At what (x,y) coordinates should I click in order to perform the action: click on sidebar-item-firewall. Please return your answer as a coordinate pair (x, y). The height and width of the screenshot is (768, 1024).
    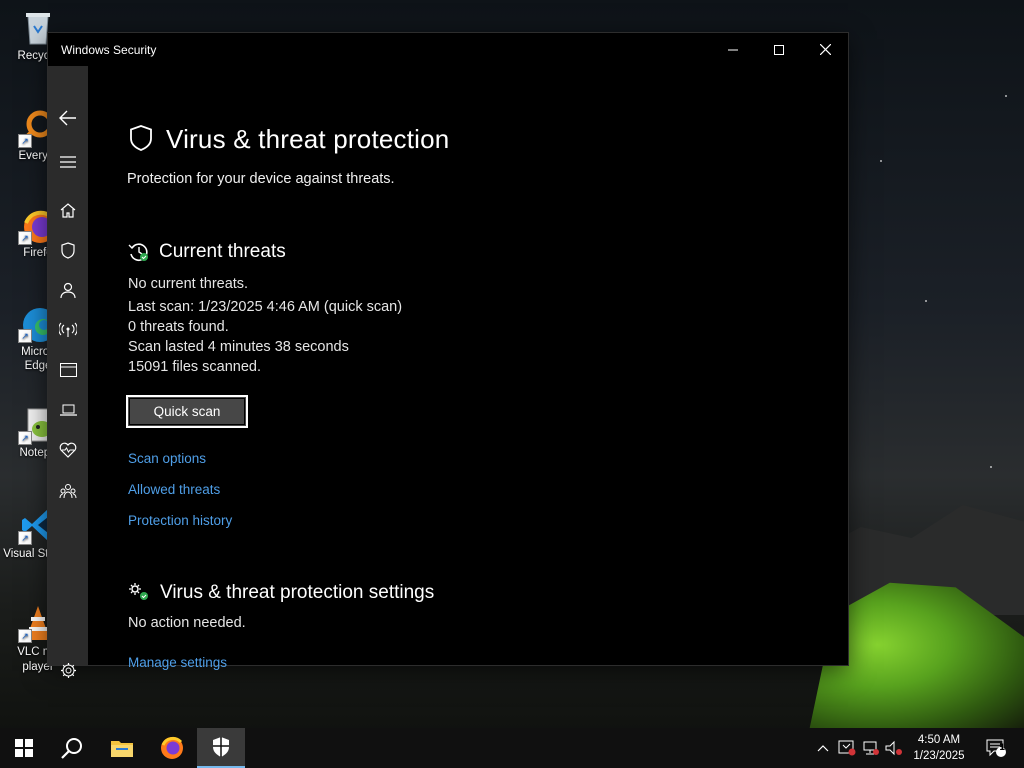
    Looking at the image, I should click on (68, 330).